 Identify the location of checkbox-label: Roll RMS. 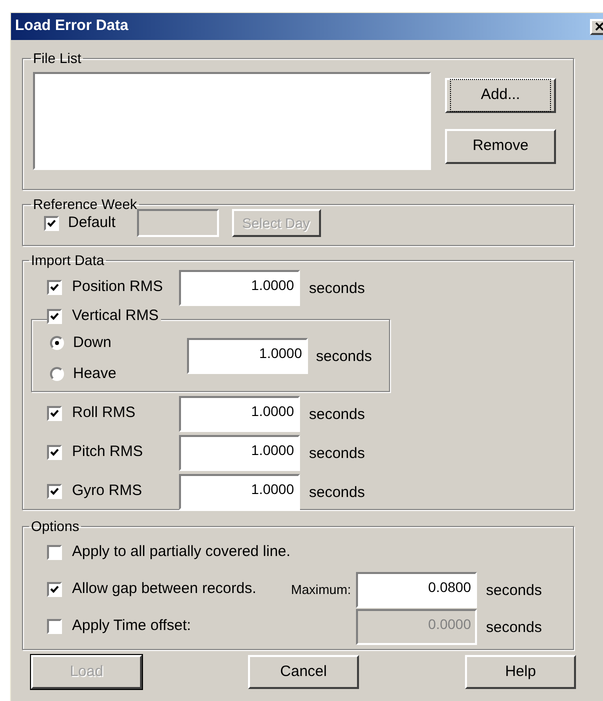
(104, 413).